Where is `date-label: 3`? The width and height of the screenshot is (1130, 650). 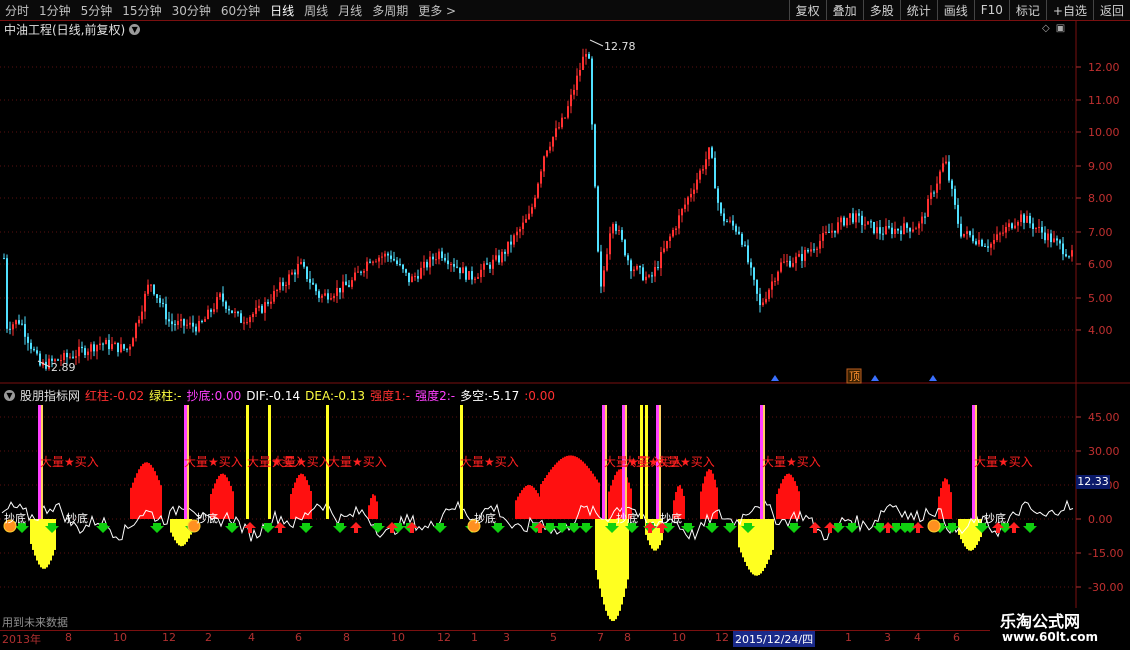
date-label: 3 is located at coordinates (506, 637).